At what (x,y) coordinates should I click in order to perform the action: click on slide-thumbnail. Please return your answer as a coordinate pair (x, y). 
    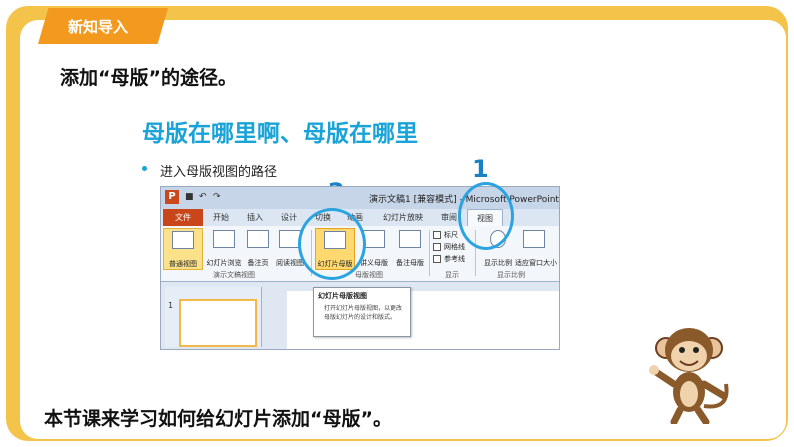
    Looking at the image, I should click on (218, 323).